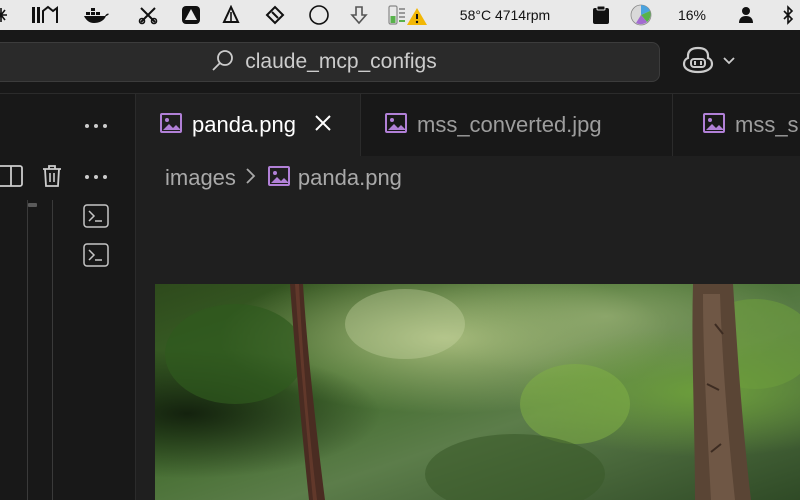 This screenshot has height=500, width=800. Describe the element at coordinates (350, 178) in the screenshot. I see `breadcrumb-file: panda.png` at that location.